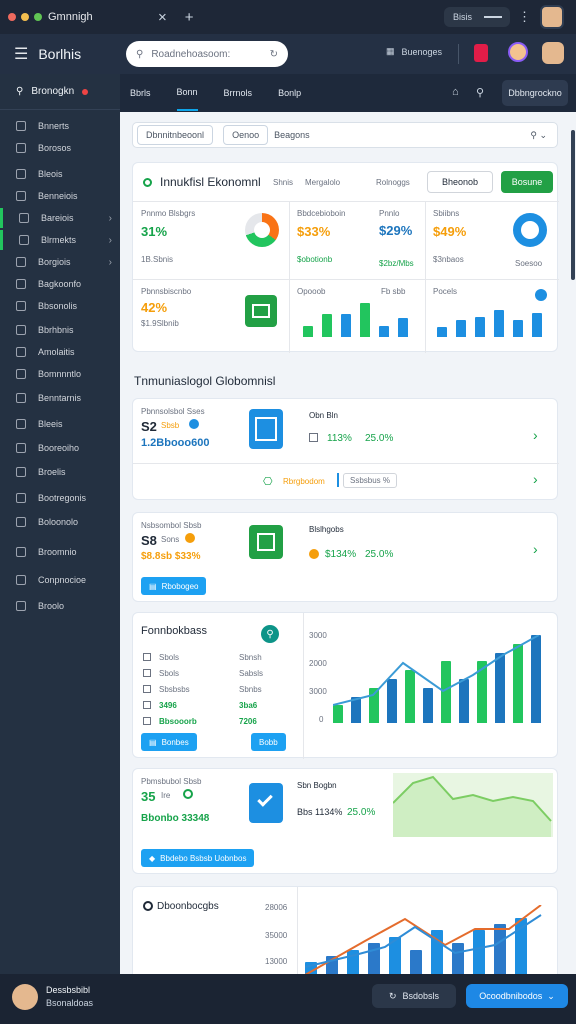 The height and width of the screenshot is (1024, 576). Describe the element at coordinates (414, 51) in the screenshot. I see `top-tools: ▦ Buenoges` at that location.